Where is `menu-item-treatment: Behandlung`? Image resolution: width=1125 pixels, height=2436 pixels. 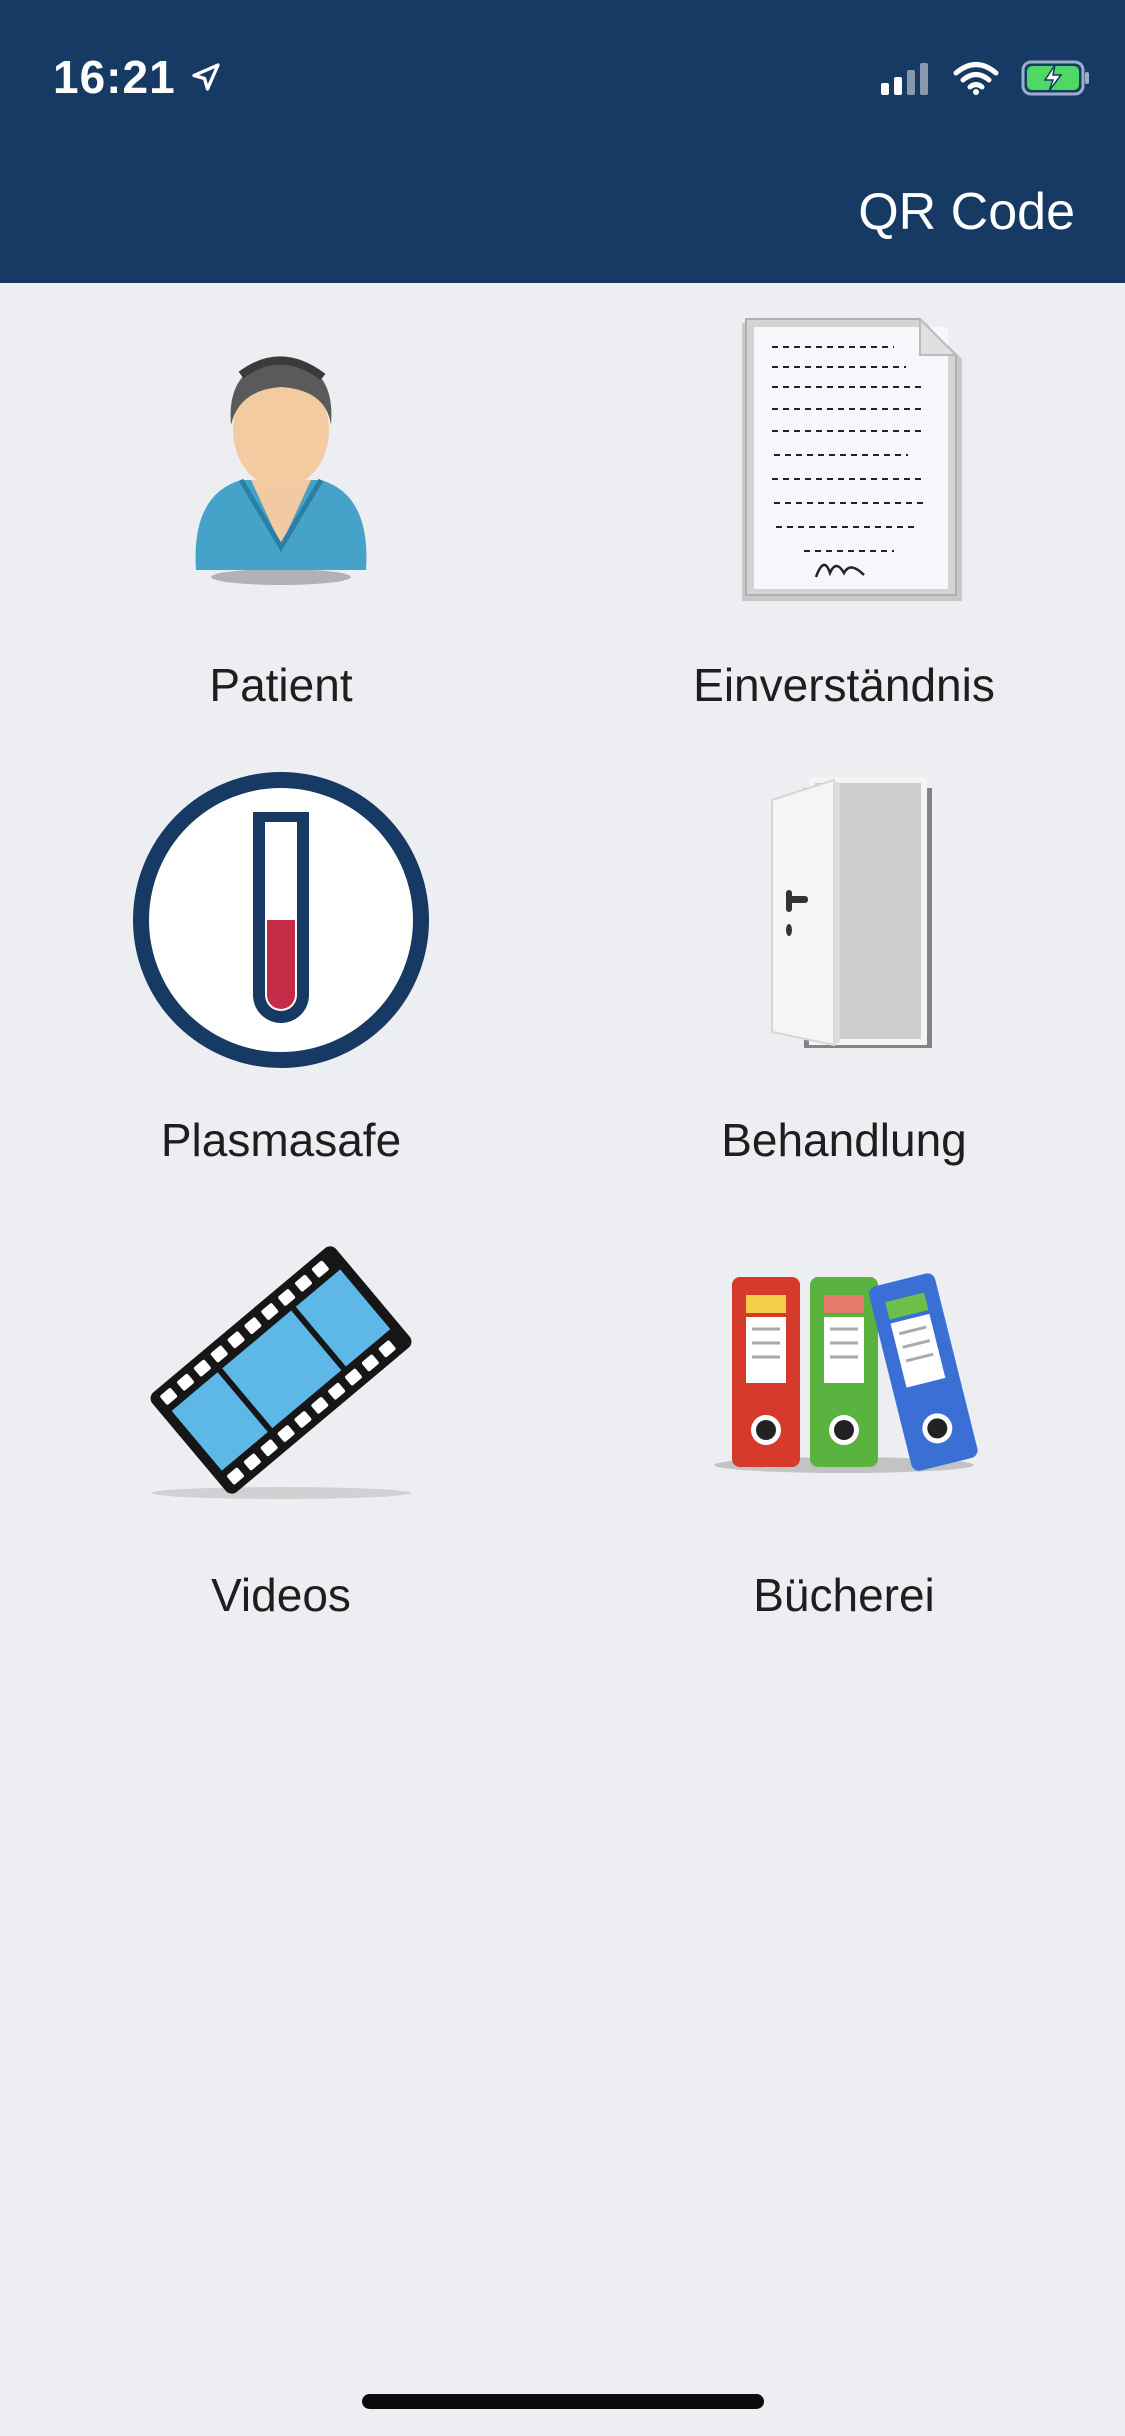 menu-item-treatment: Behandlung is located at coordinates (844, 965).